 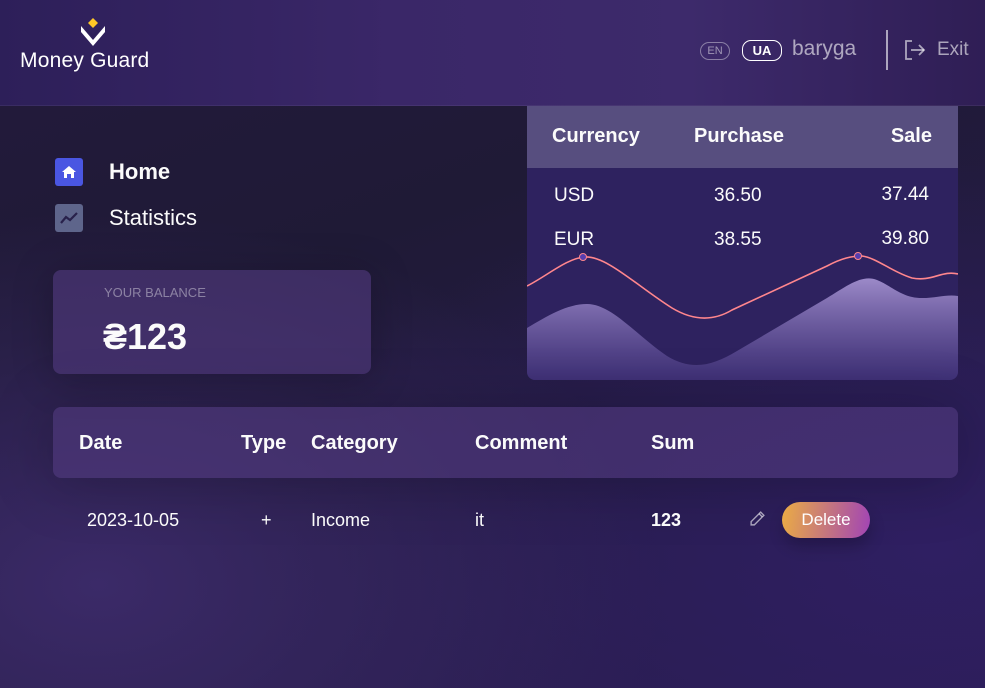 I want to click on column-header-category: Category, so click(x=354, y=443).